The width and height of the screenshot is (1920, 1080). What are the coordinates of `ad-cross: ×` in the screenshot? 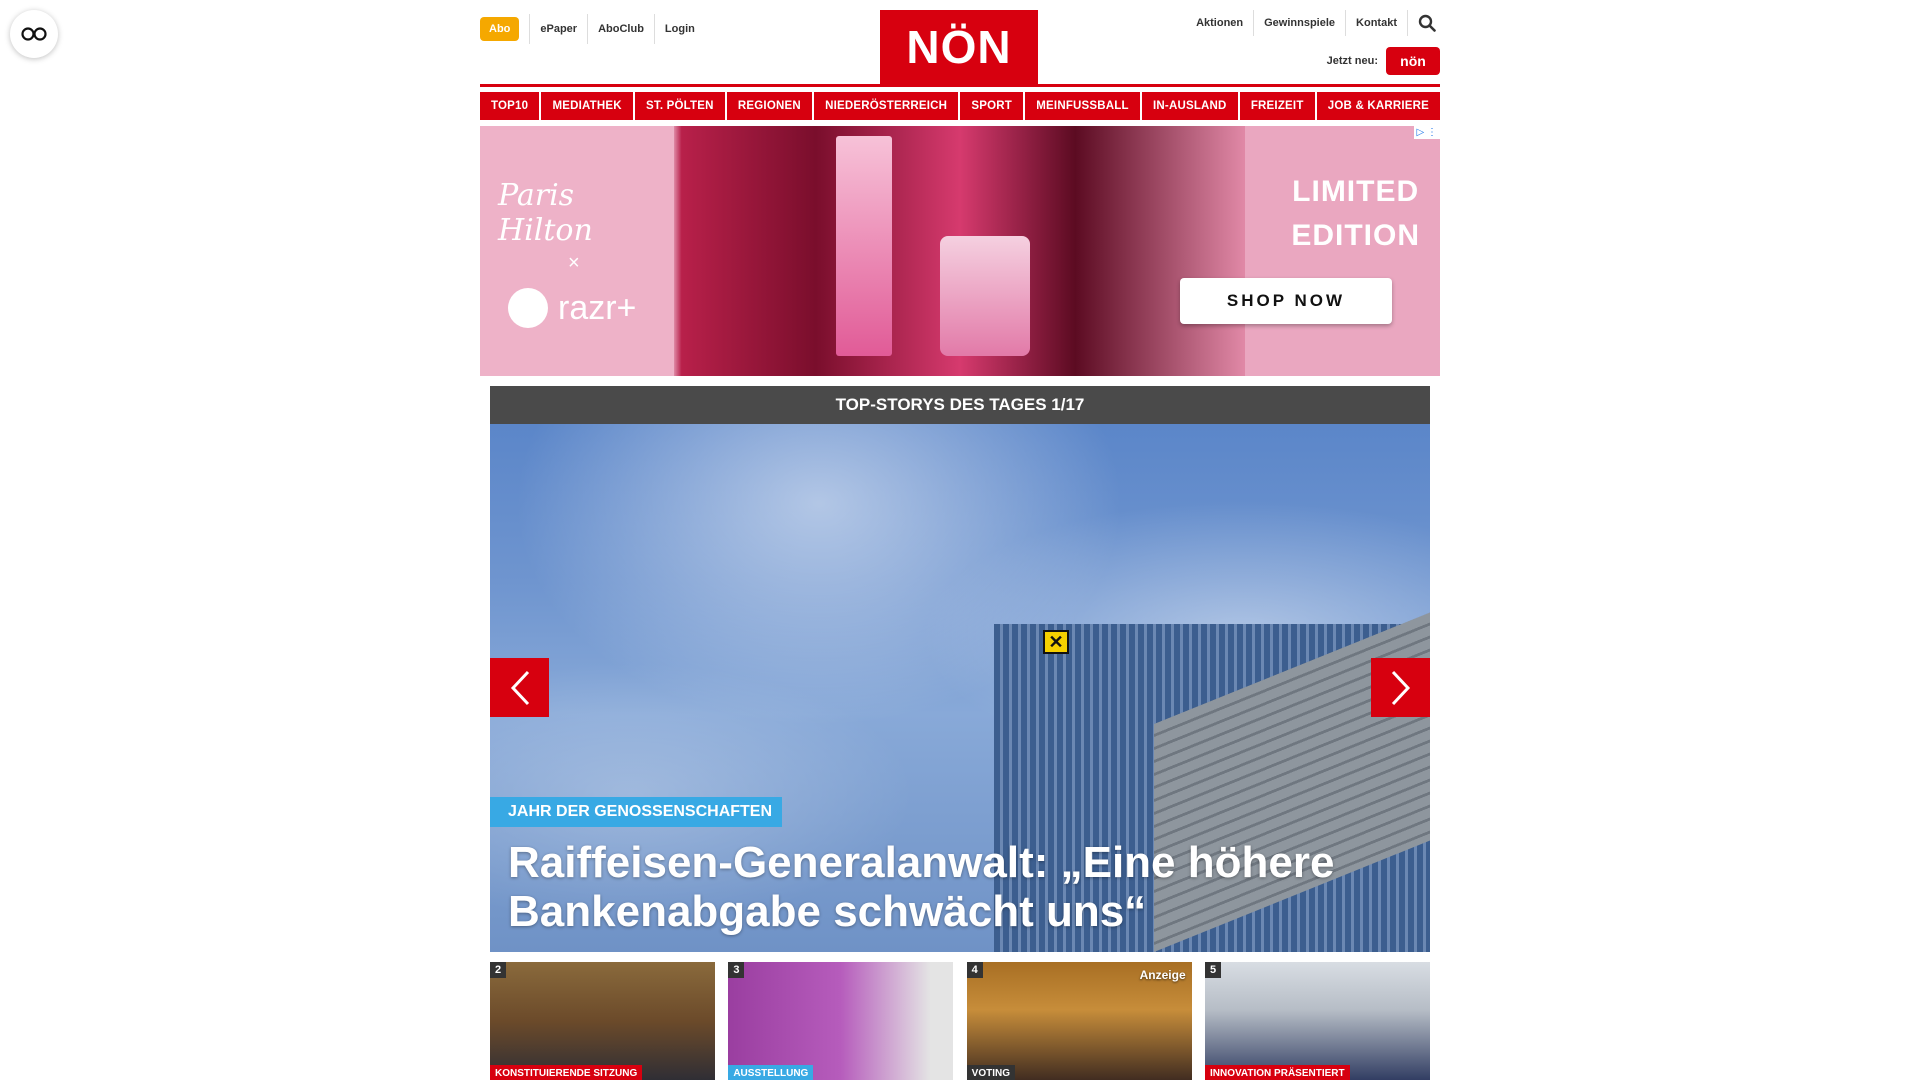 It's located at (574, 263).